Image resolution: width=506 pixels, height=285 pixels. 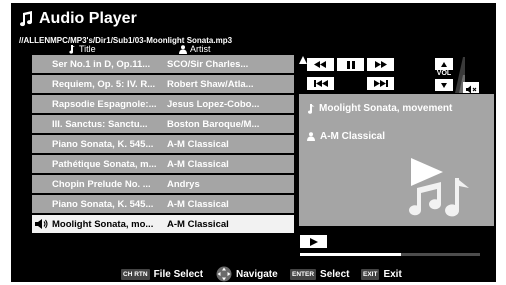 I want to click on music-art-icon, so click(x=439, y=187).